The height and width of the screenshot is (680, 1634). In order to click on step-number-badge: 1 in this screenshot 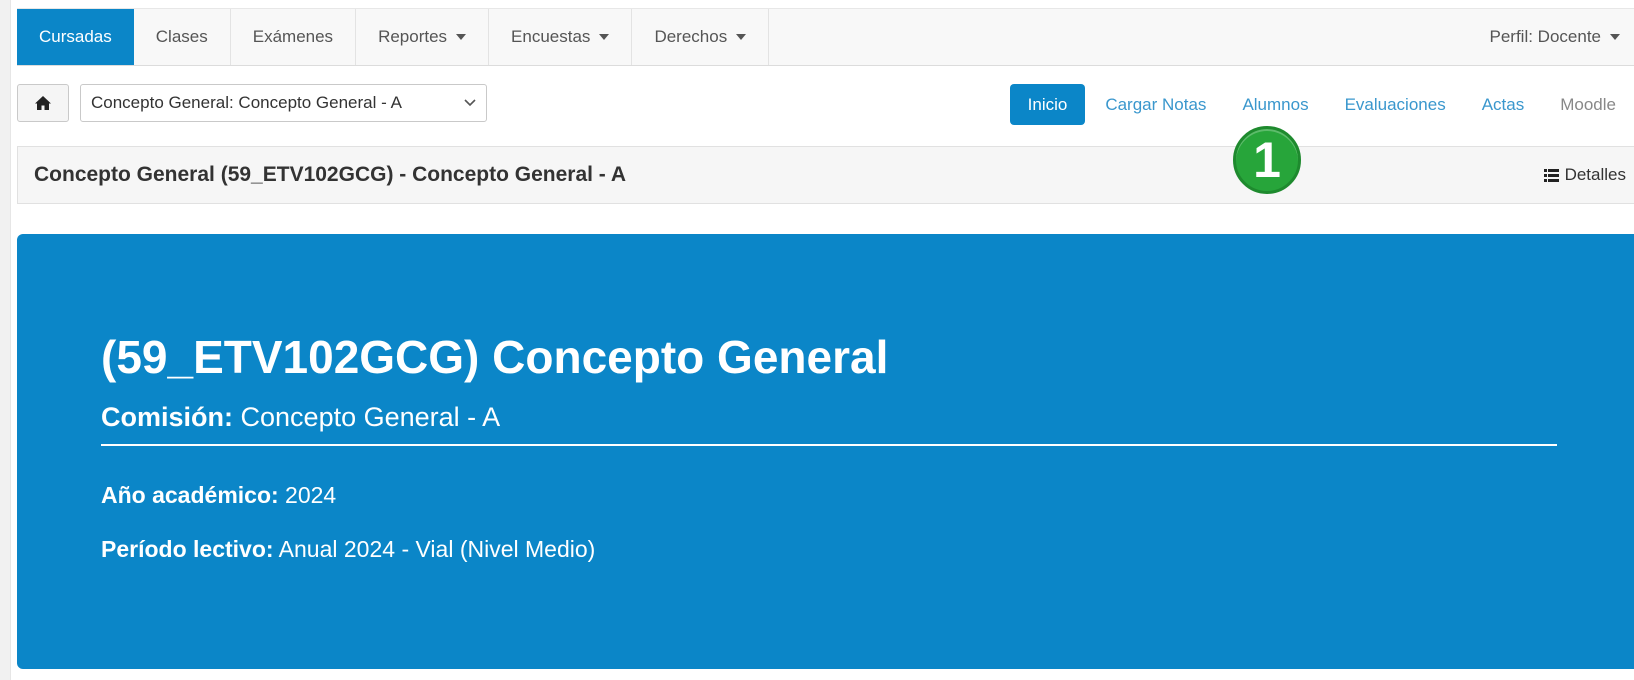, I will do `click(1267, 160)`.